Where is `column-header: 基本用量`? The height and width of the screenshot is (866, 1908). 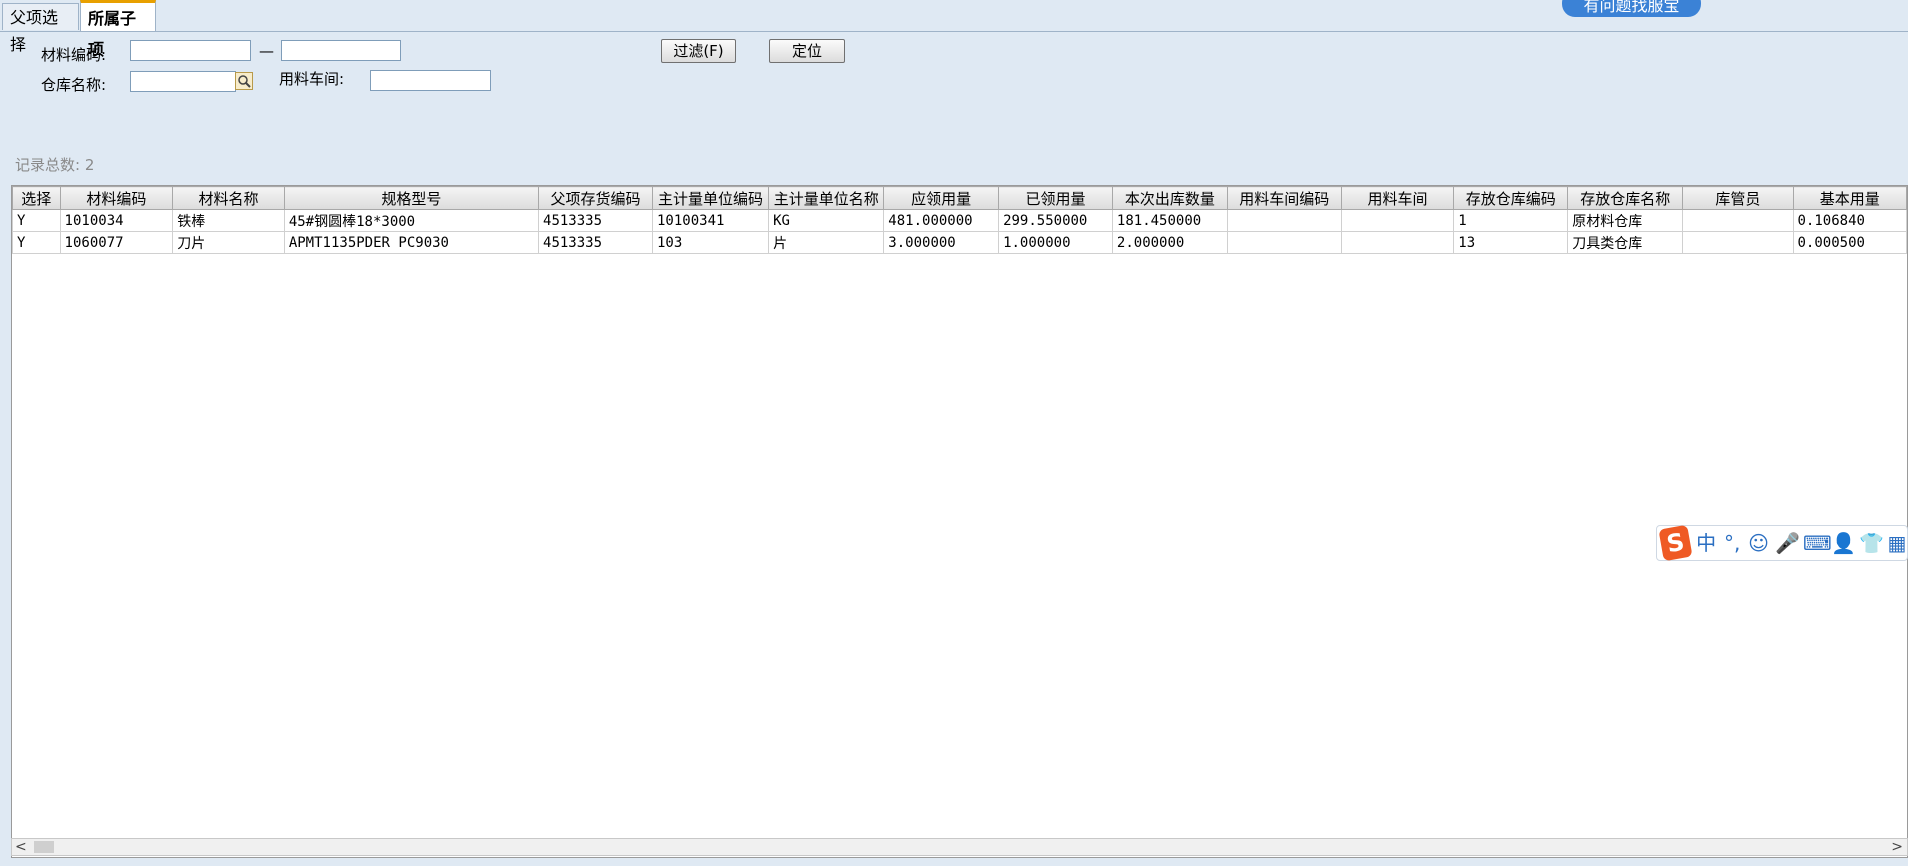
column-header: 基本用量 is located at coordinates (1849, 198).